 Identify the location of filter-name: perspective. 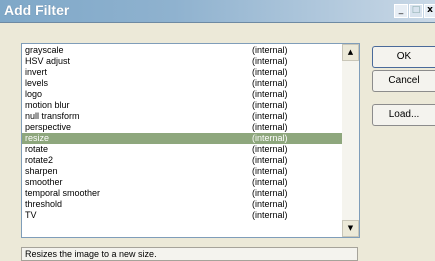
(48, 127).